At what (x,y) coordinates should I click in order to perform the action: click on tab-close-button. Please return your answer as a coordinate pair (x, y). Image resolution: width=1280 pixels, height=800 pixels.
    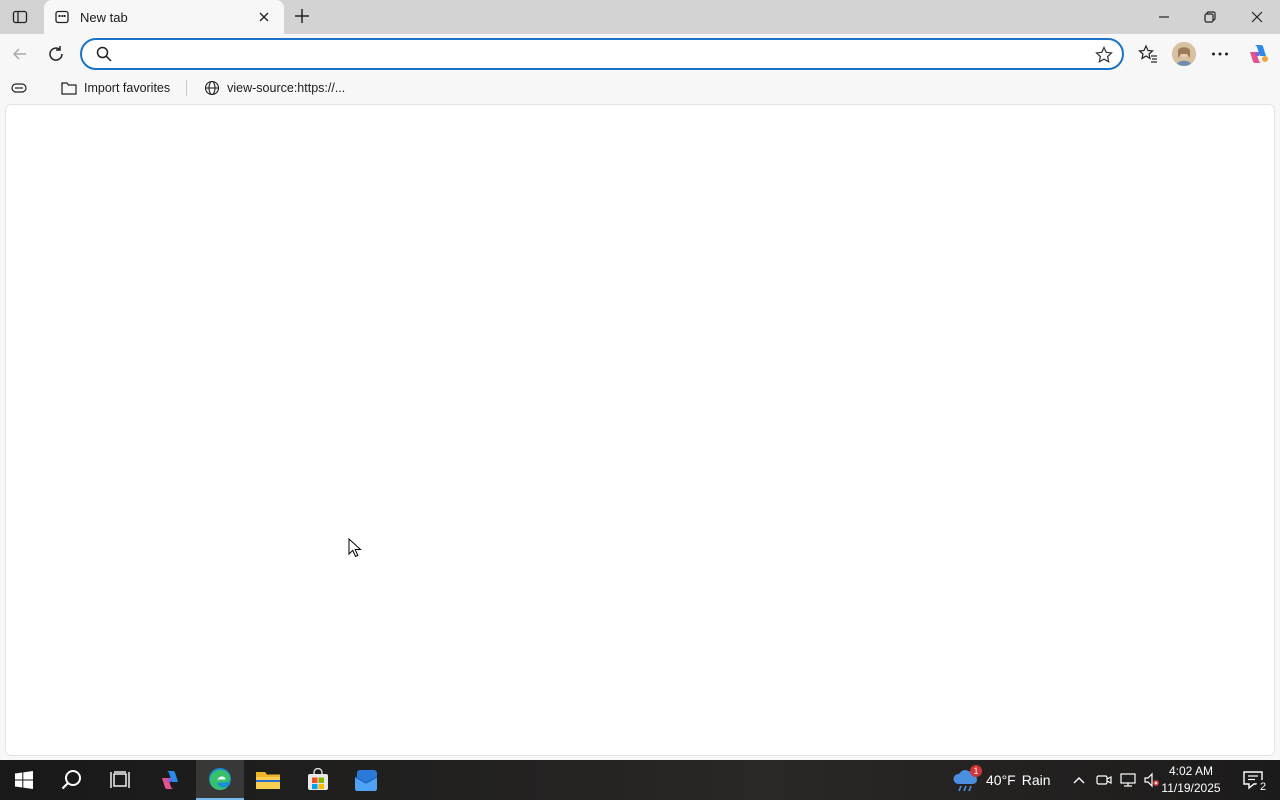
    Looking at the image, I should click on (264, 17).